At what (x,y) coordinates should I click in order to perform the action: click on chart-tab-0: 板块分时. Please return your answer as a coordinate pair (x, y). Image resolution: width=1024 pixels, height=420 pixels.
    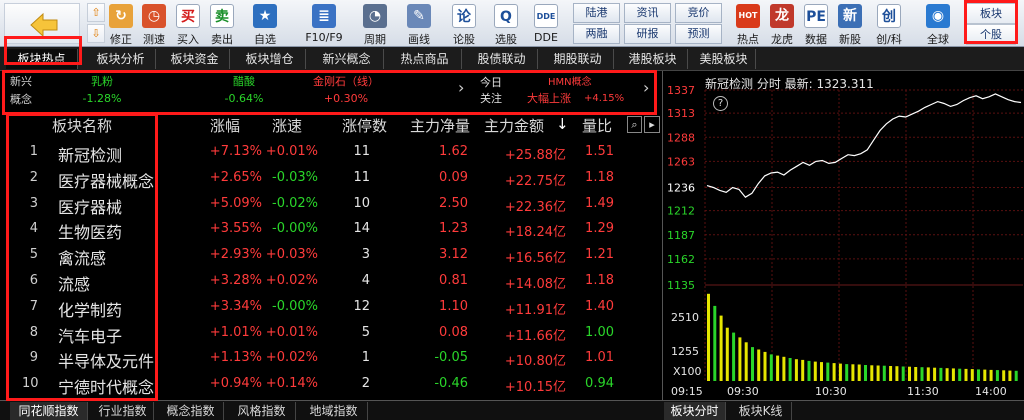
    Looking at the image, I should click on (695, 411).